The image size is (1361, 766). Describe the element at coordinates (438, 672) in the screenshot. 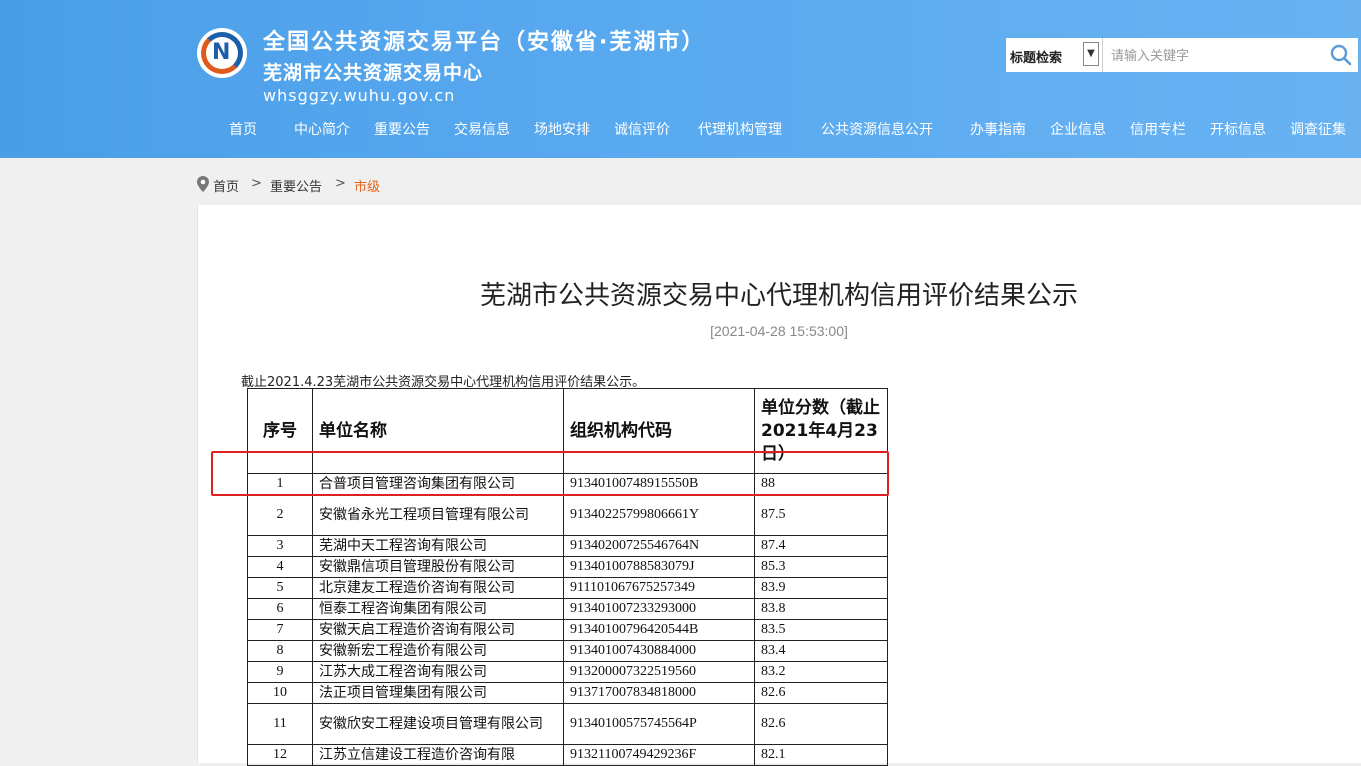

I see `cell-company-name: 江苏大成工程咨询有限公司` at that location.